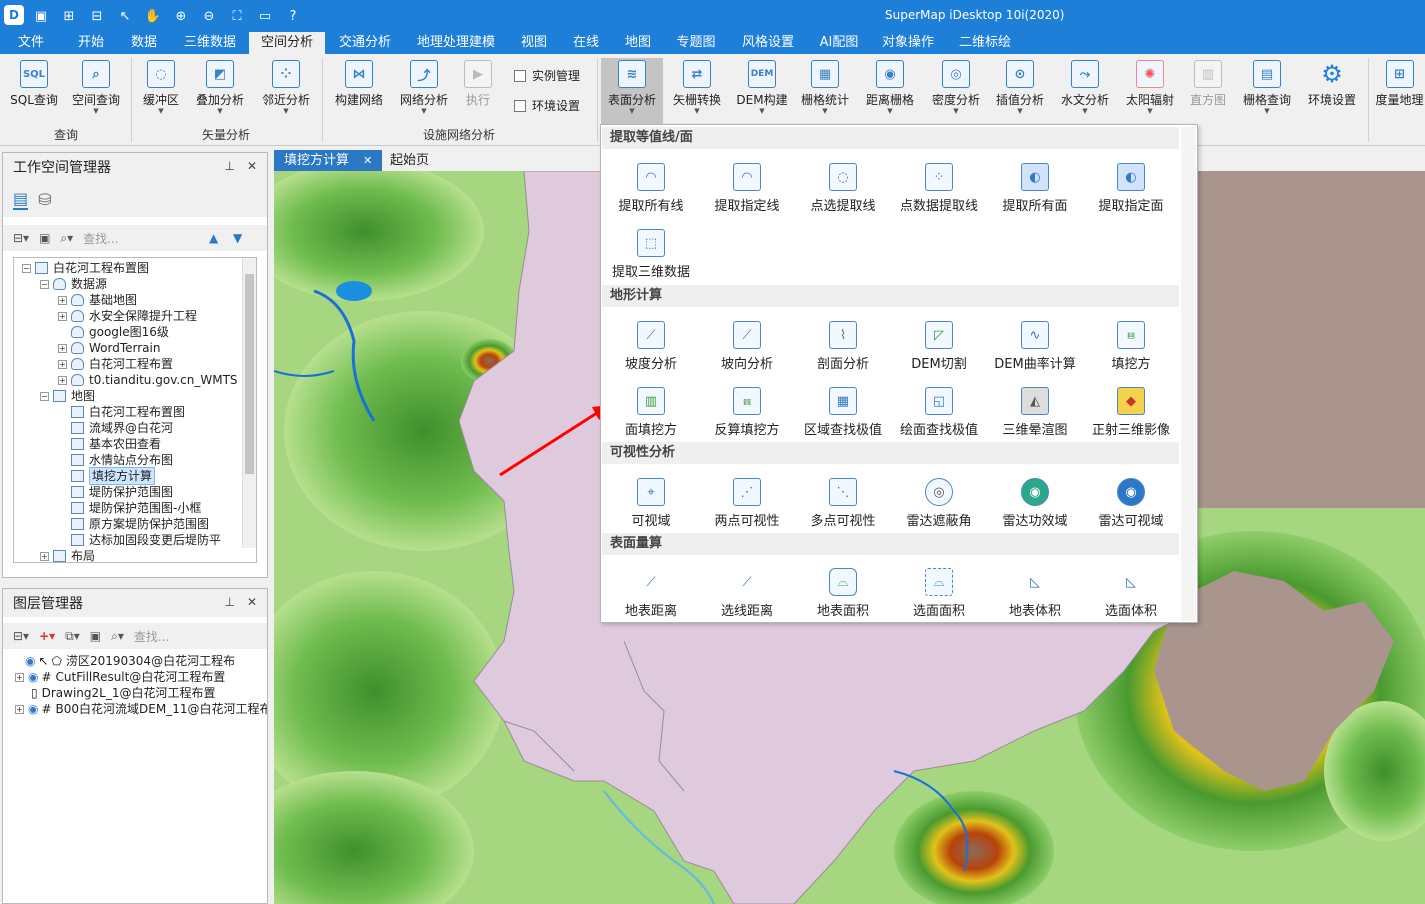  What do you see at coordinates (109, 348) in the screenshot?
I see `tree-item-datasource: + WordTerrain` at bounding box center [109, 348].